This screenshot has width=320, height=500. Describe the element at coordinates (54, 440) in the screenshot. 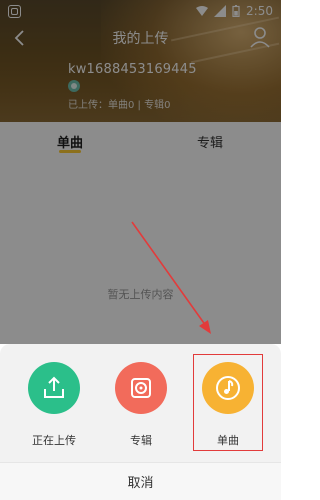

I see `uploading-label: 正在上传` at that location.